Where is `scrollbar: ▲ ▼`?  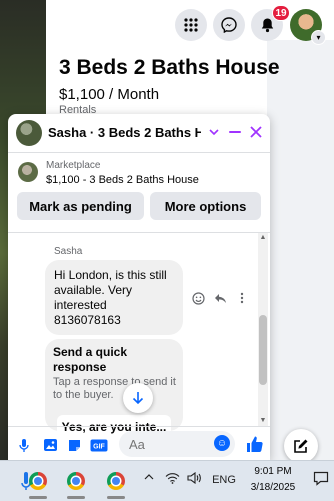
scrollbar: ▲ ▼ is located at coordinates (263, 330).